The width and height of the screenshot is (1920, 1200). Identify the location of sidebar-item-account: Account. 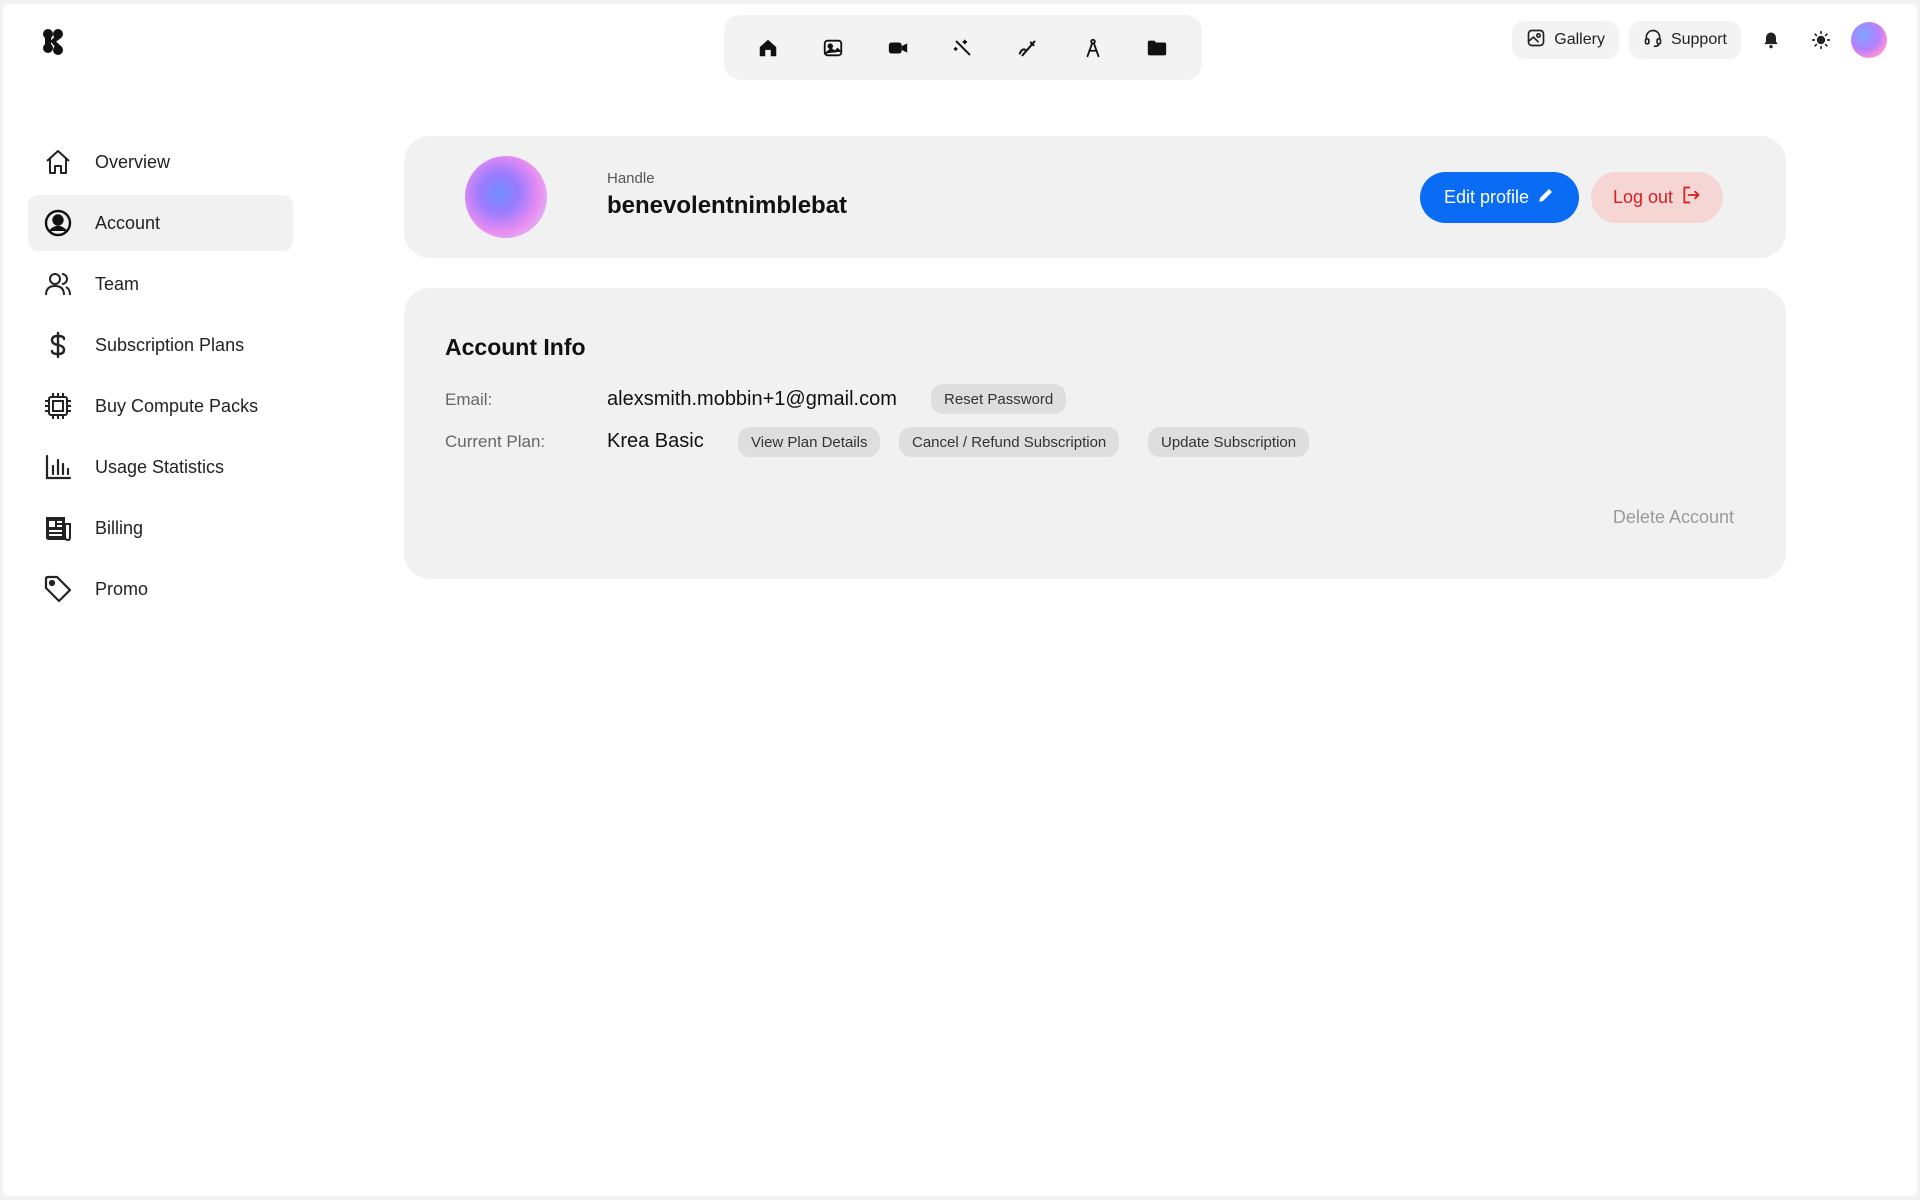
(160, 223).